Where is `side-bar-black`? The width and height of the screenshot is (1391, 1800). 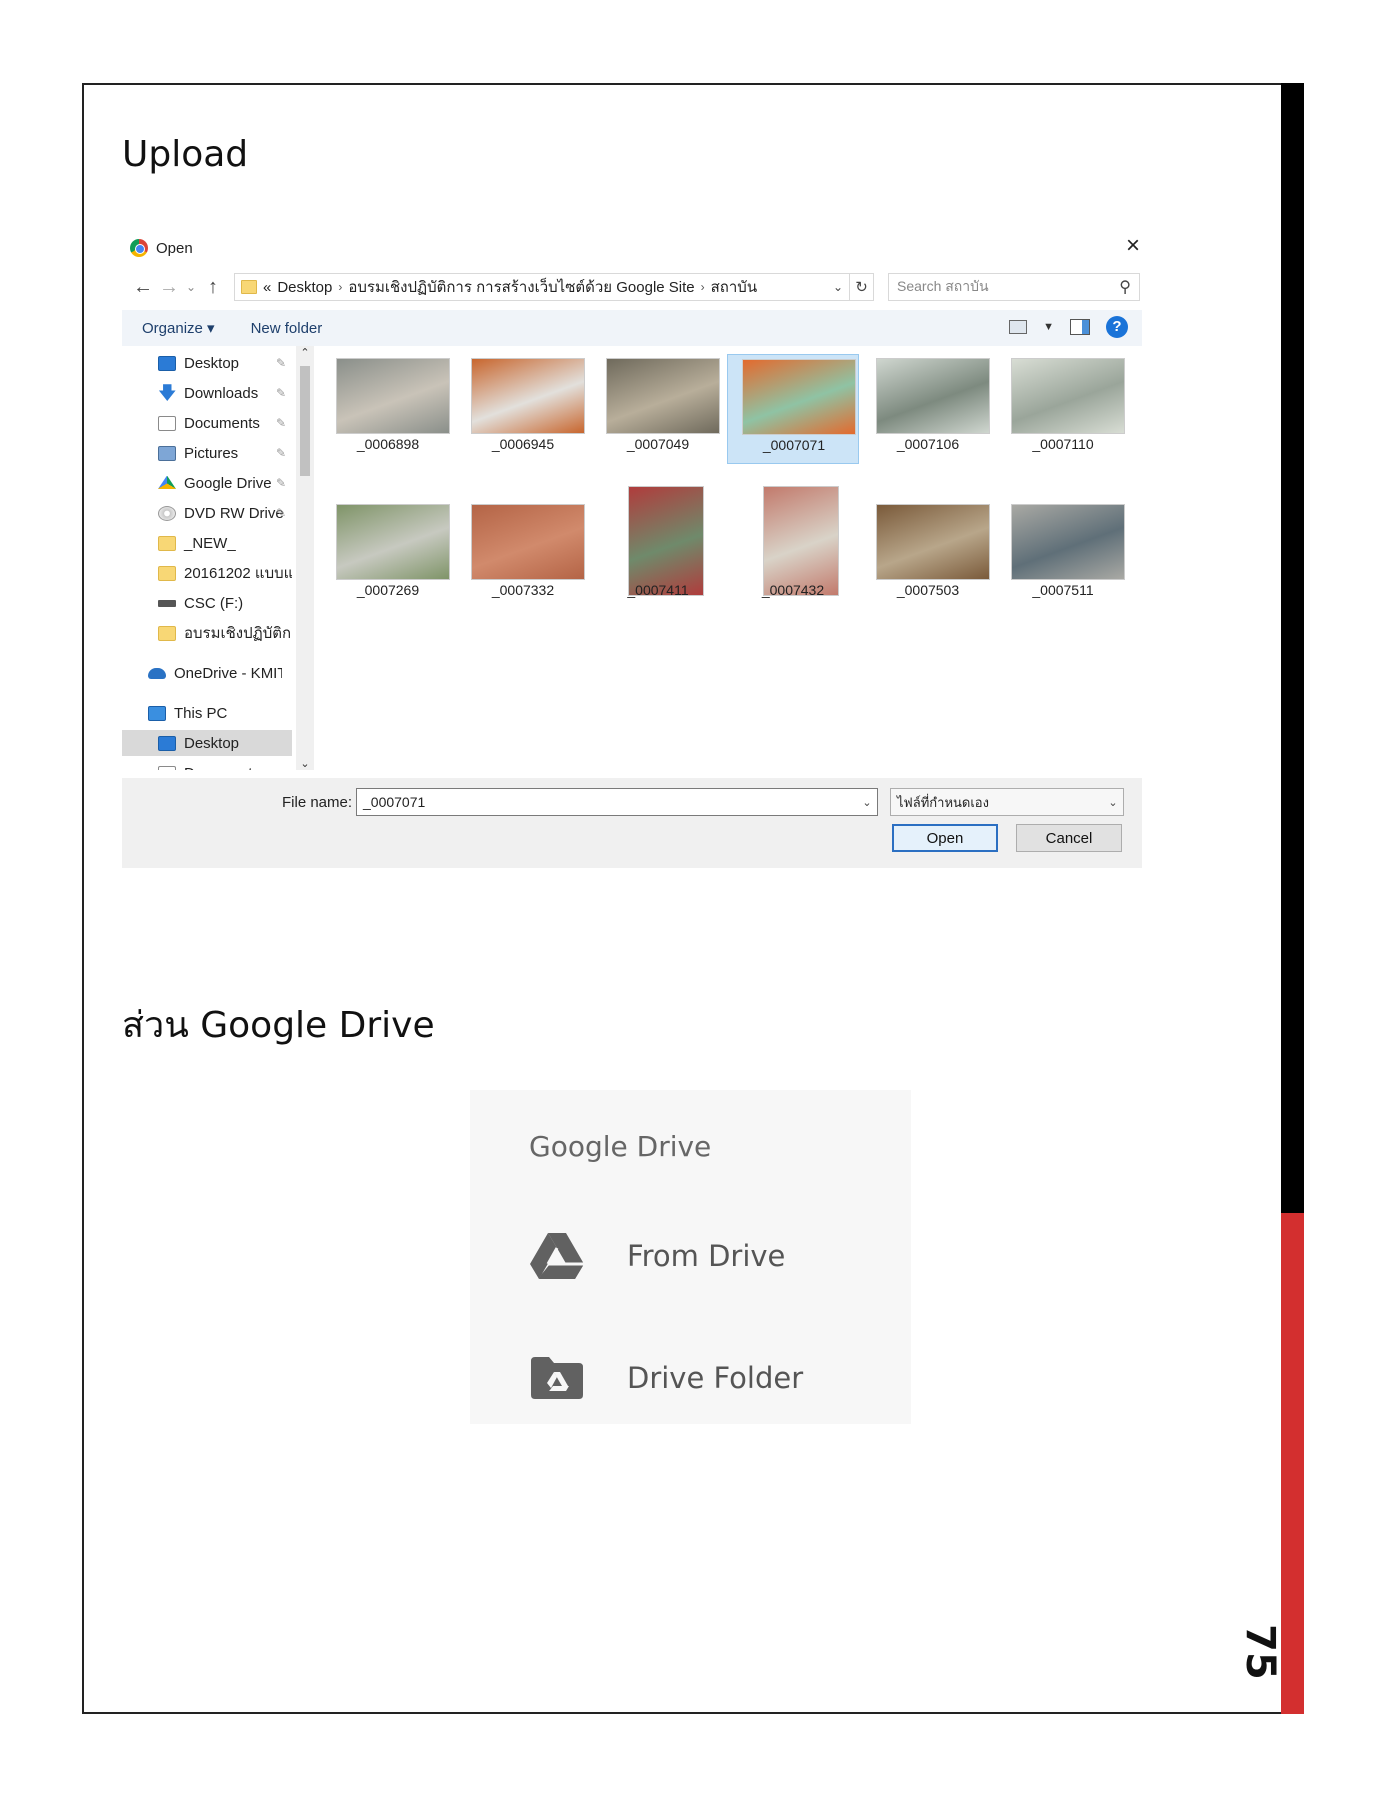 side-bar-black is located at coordinates (1292, 648).